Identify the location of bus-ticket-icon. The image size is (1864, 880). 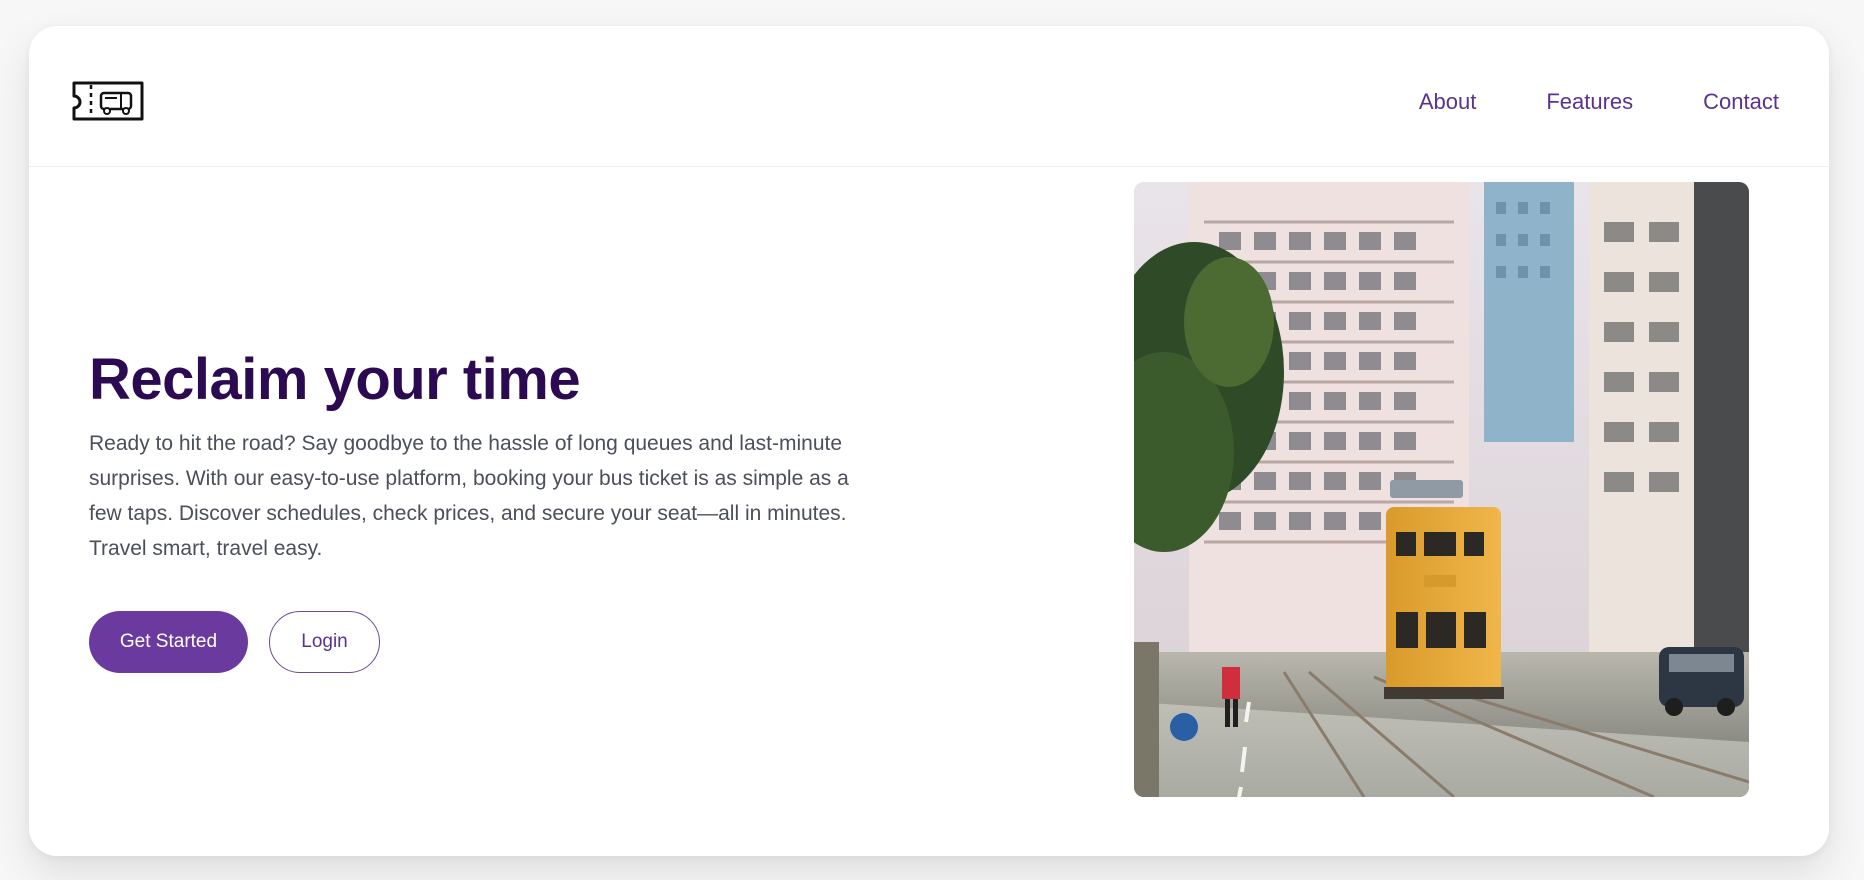
(108, 101).